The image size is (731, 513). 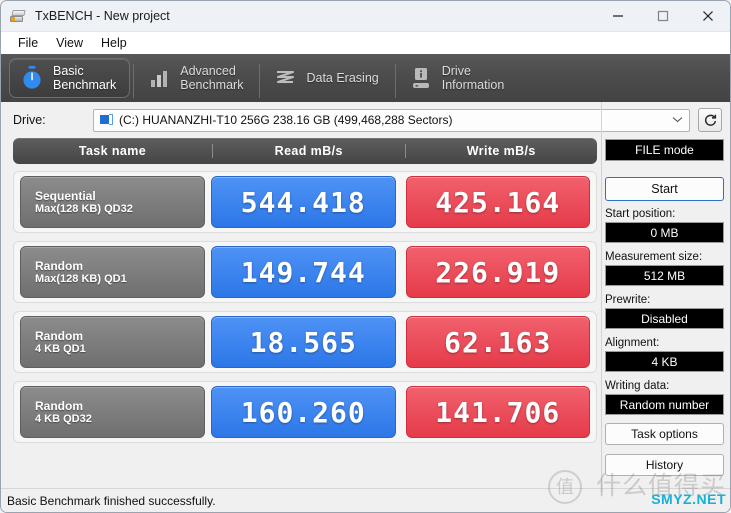 I want to click on start-position-value: 0 MB, so click(x=664, y=232).